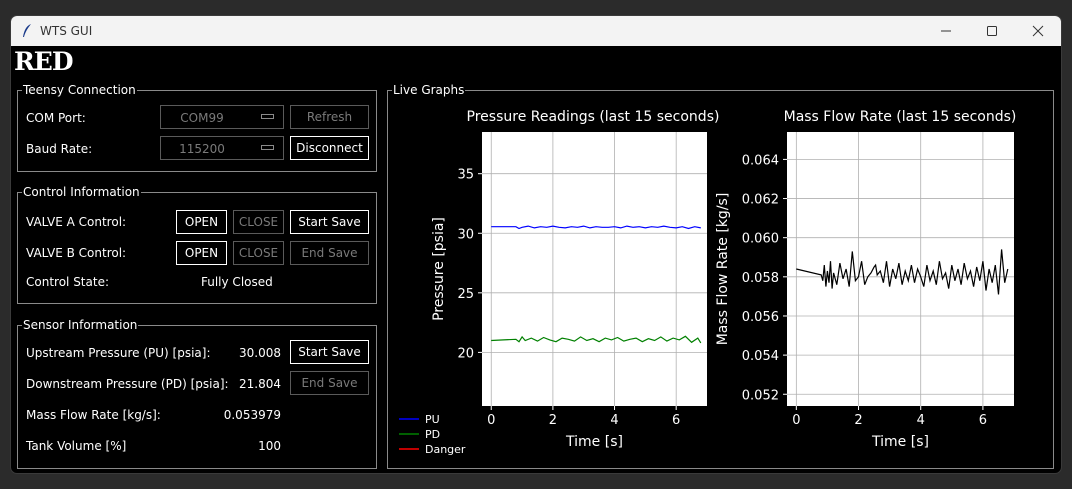 This screenshot has width=1072, height=489. What do you see at coordinates (439, 269) in the screenshot?
I see `y-axis-label: Pressure [psia]` at bounding box center [439, 269].